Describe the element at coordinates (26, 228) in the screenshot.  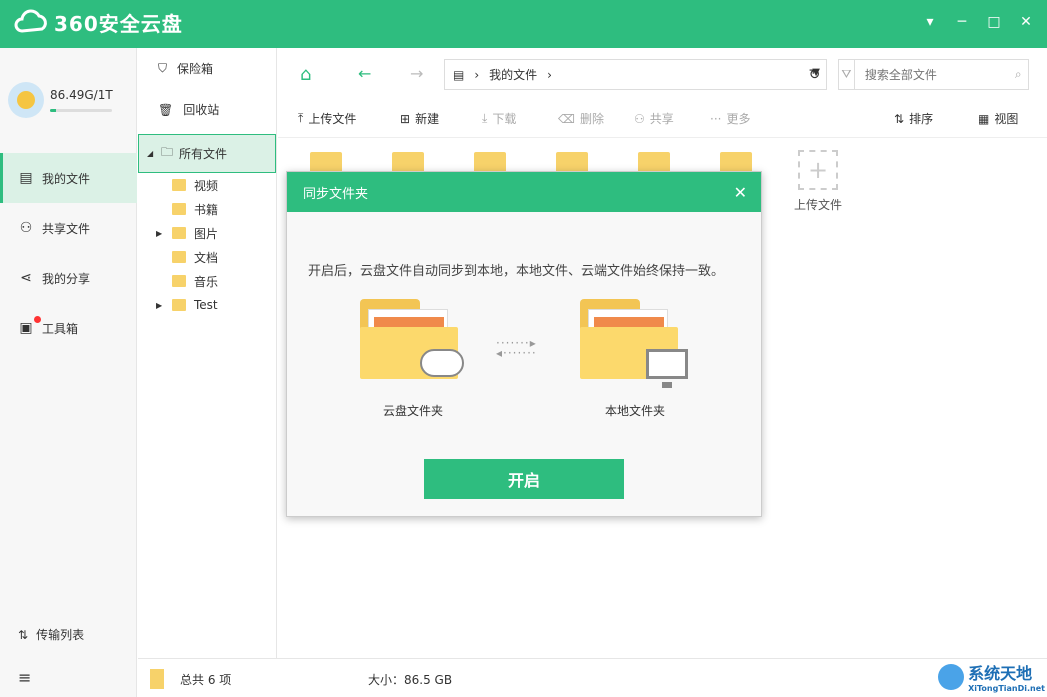
I see `users-icon: ⚇` at that location.